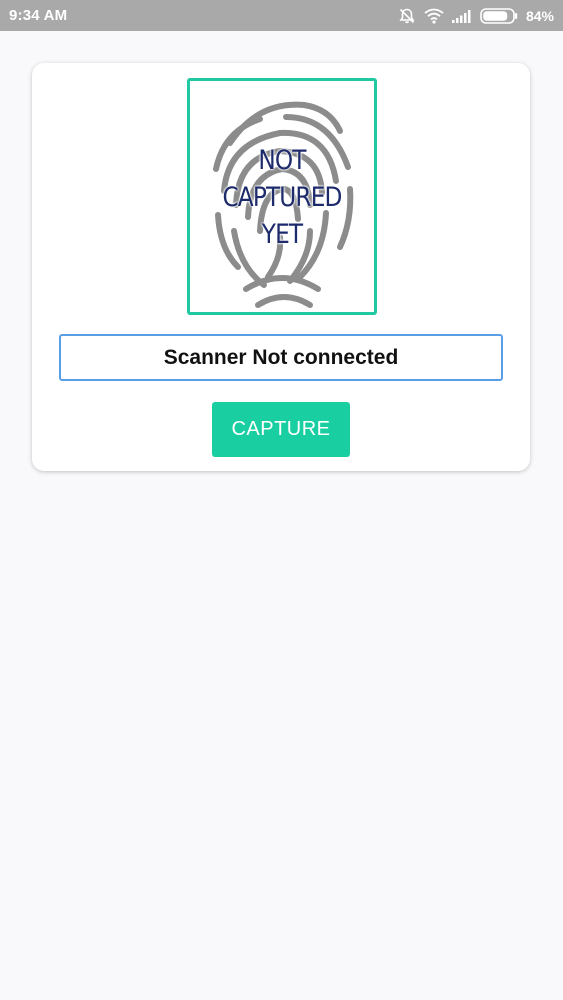 Image resolution: width=563 pixels, height=1000 pixels. What do you see at coordinates (281, 15) in the screenshot?
I see `status-bar: 9:34 AM 84%` at bounding box center [281, 15].